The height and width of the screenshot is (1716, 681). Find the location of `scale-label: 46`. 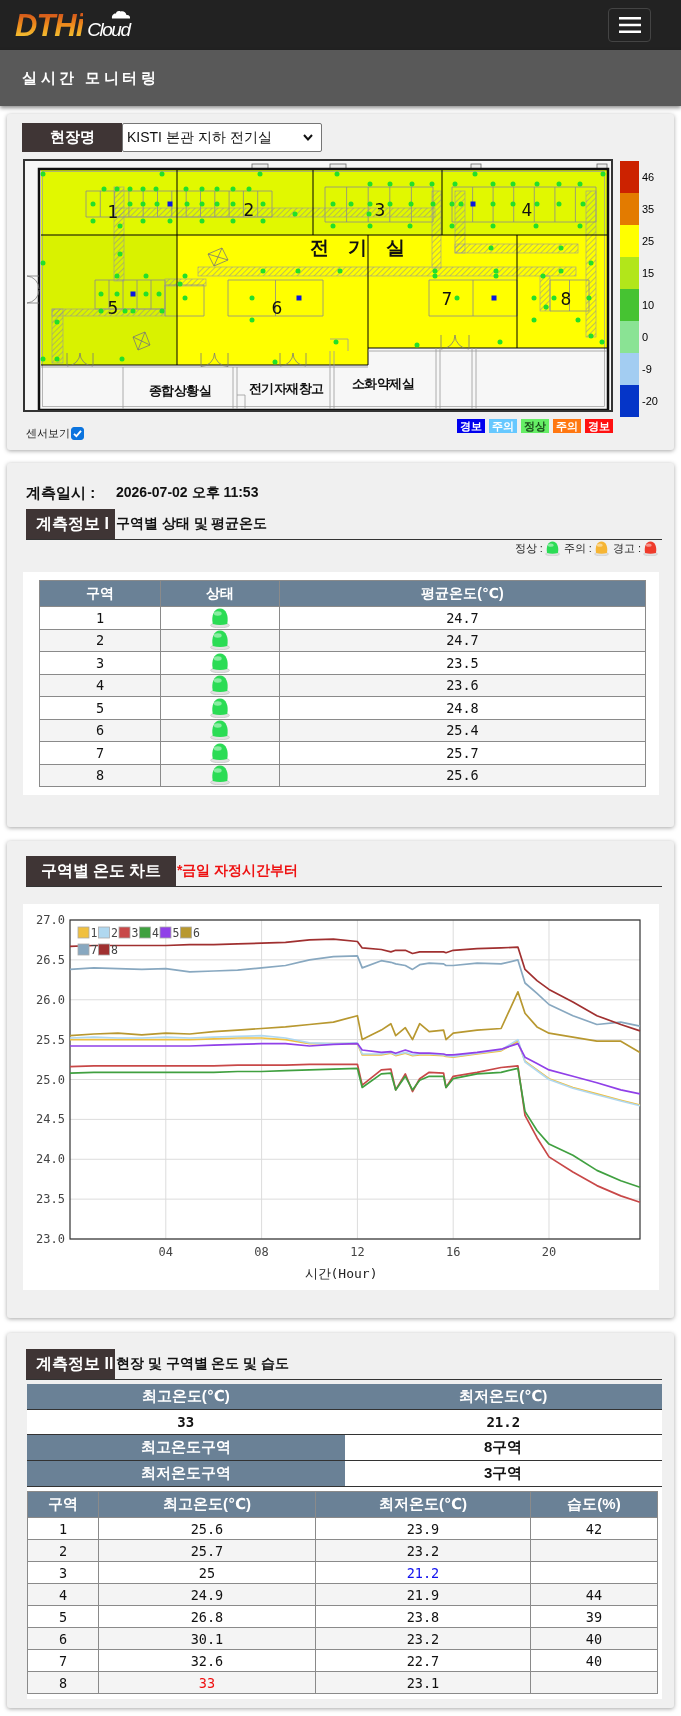

scale-label: 46 is located at coordinates (648, 177).